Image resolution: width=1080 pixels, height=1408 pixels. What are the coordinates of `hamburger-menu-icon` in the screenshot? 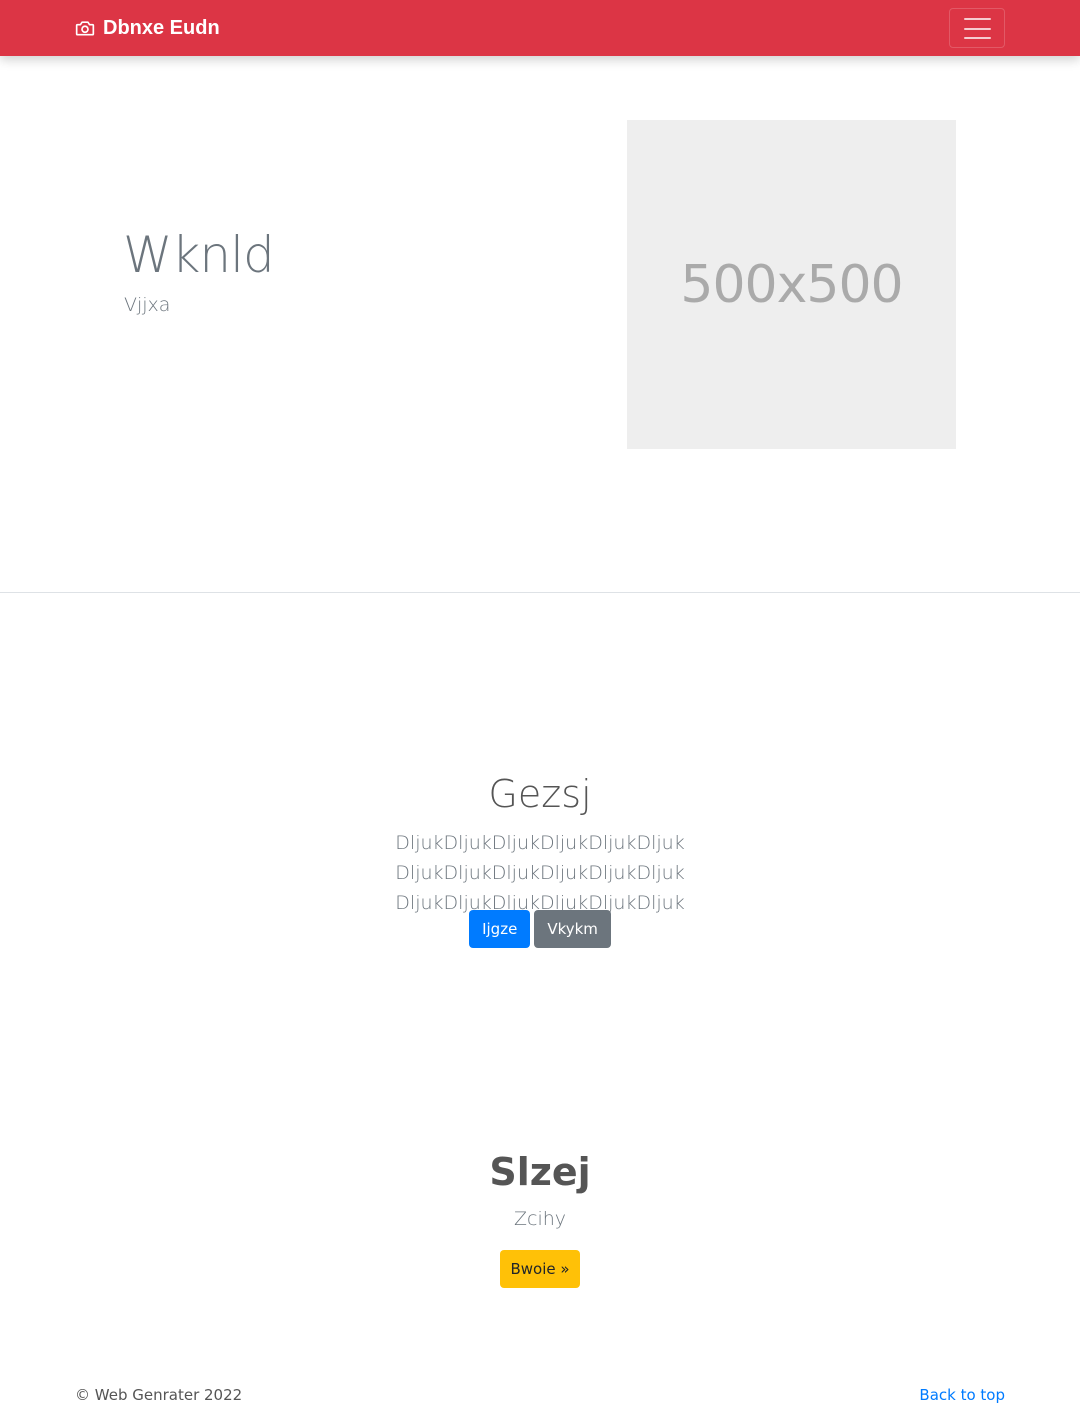 It's located at (977, 28).